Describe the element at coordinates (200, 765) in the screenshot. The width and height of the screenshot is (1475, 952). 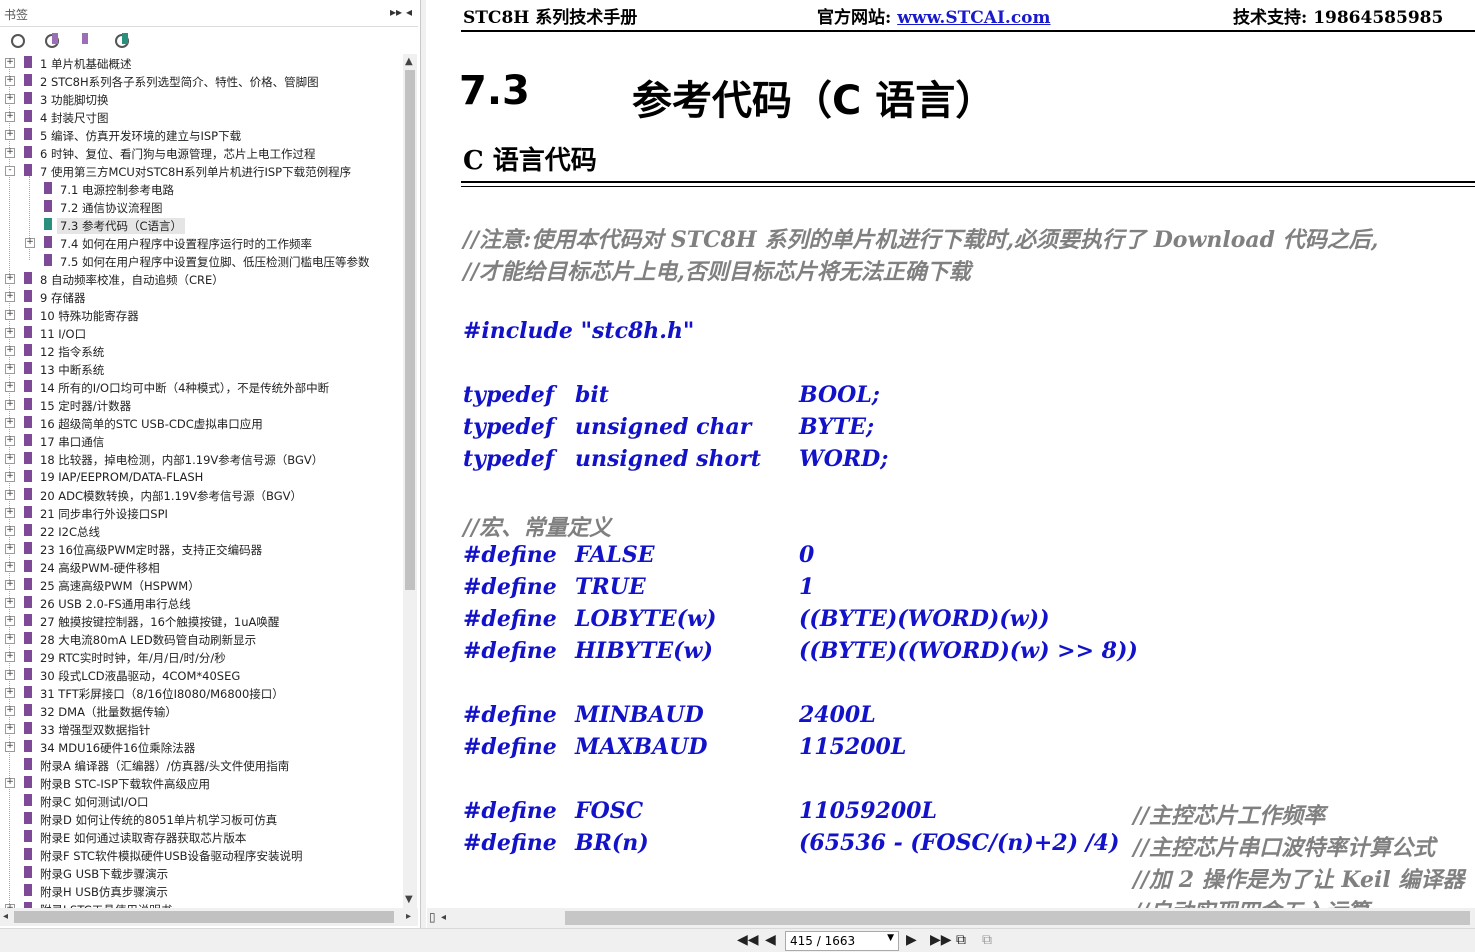
I see `bookmark-item: 附录A 编译器（汇编器）/仿真器/头文件使用指南` at that location.